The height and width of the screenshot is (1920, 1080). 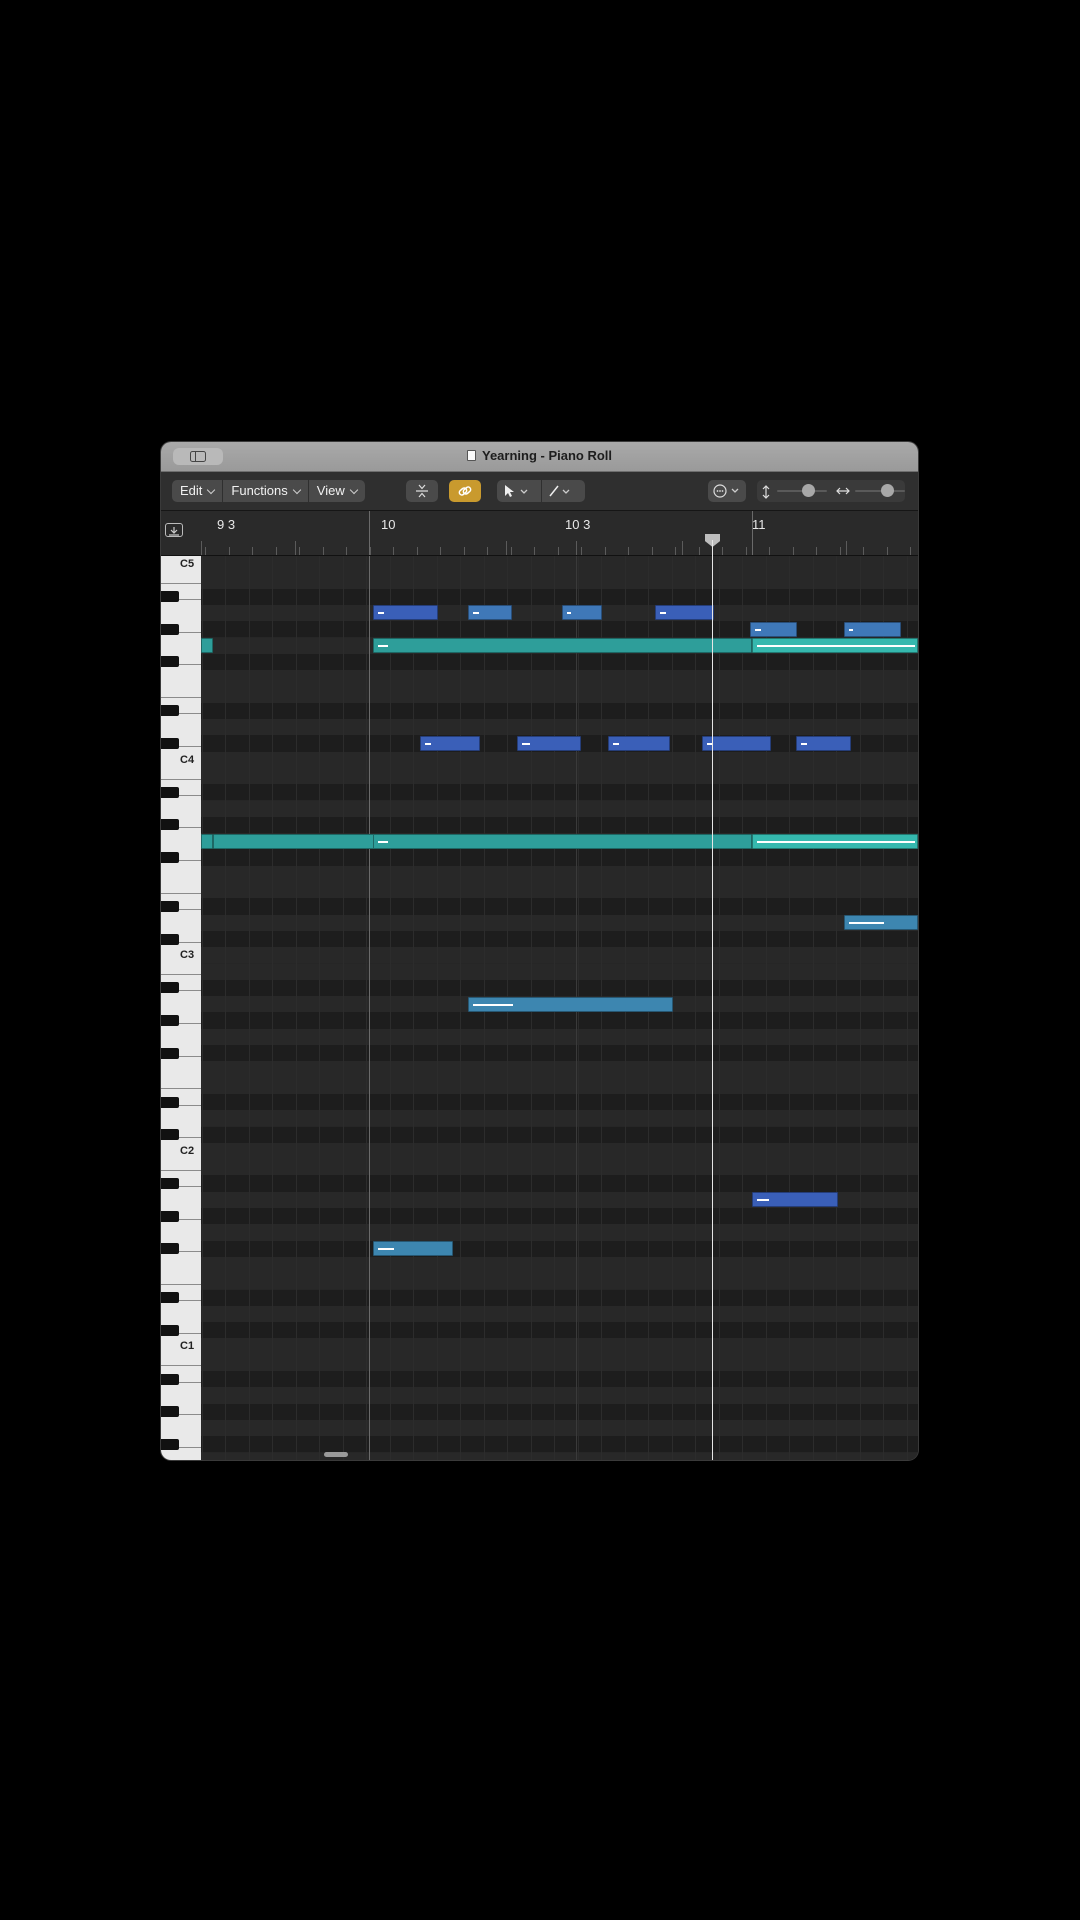 I want to click on pencil-tool-button, so click(x=563, y=491).